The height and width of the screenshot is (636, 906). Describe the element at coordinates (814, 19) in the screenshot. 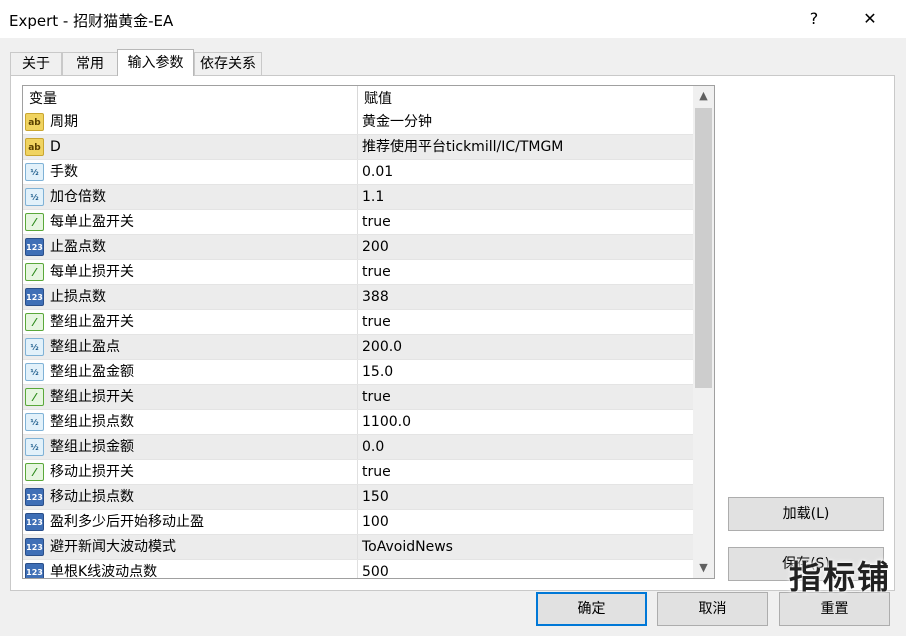

I see `help-button: ?` at that location.